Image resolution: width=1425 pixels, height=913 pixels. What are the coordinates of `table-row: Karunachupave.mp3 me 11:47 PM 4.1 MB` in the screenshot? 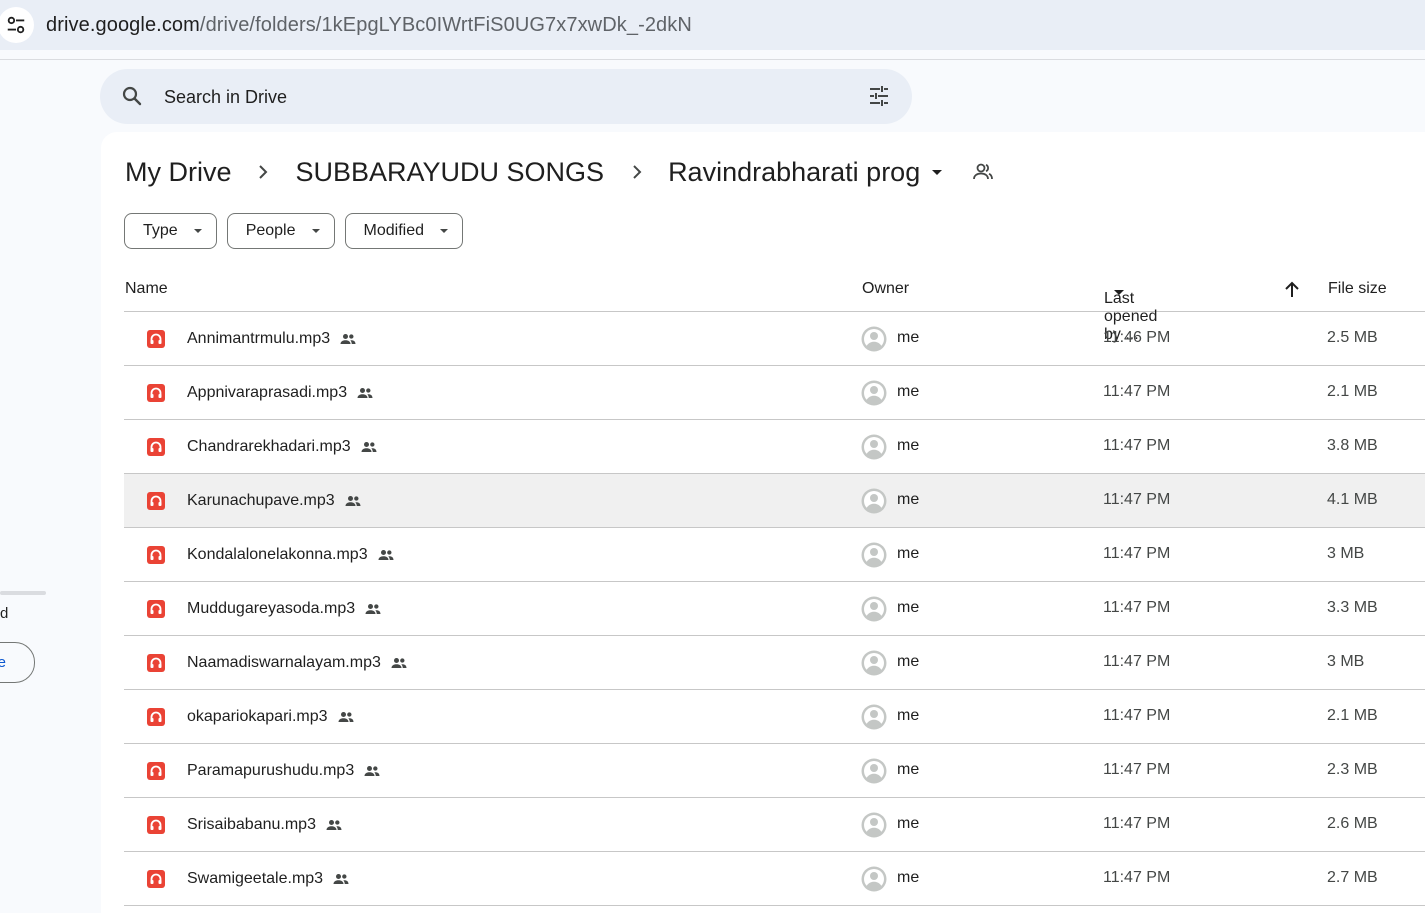 It's located at (774, 501).